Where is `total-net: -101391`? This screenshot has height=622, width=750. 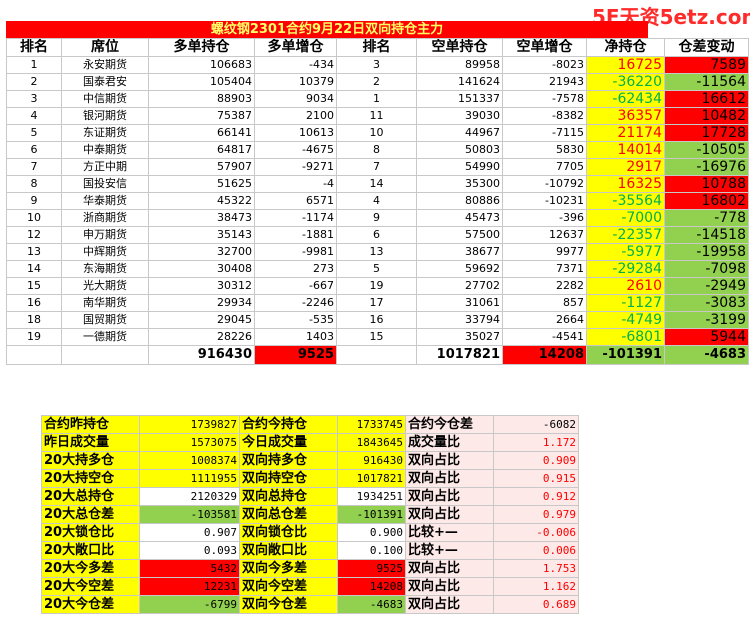
total-net: -101391 is located at coordinates (625, 355).